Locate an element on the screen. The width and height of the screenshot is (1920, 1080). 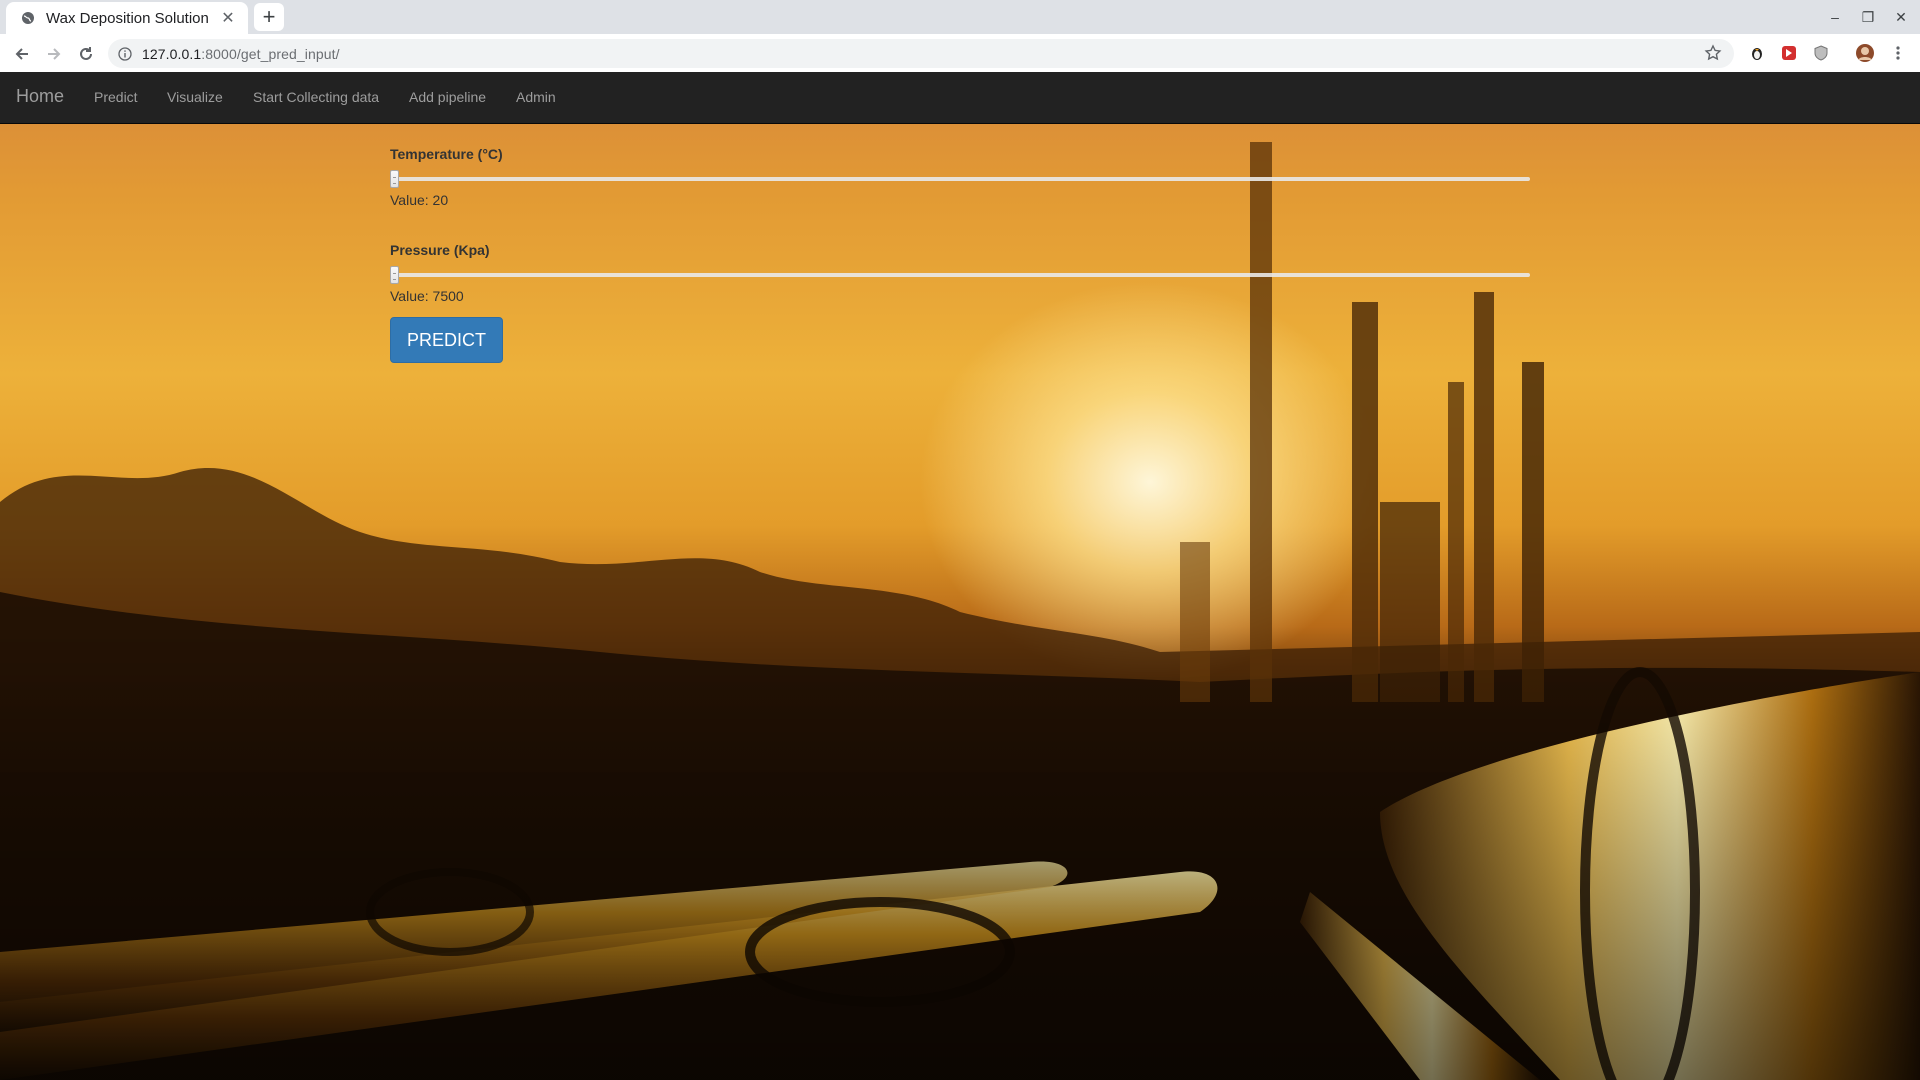
temperature-slider-handle is located at coordinates (394, 179).